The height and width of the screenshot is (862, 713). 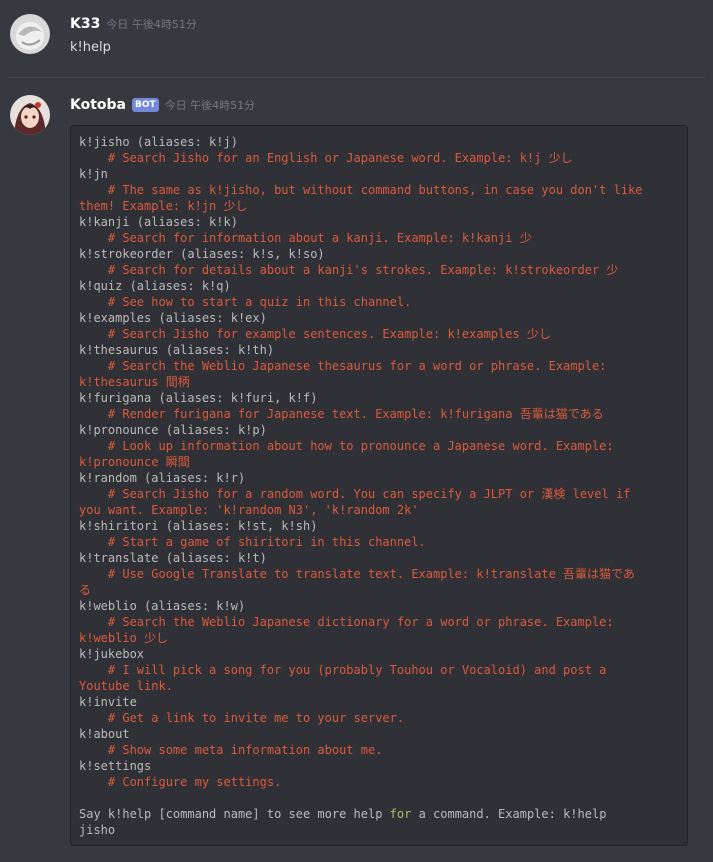 I want to click on message-text: k!help, so click(x=90, y=47).